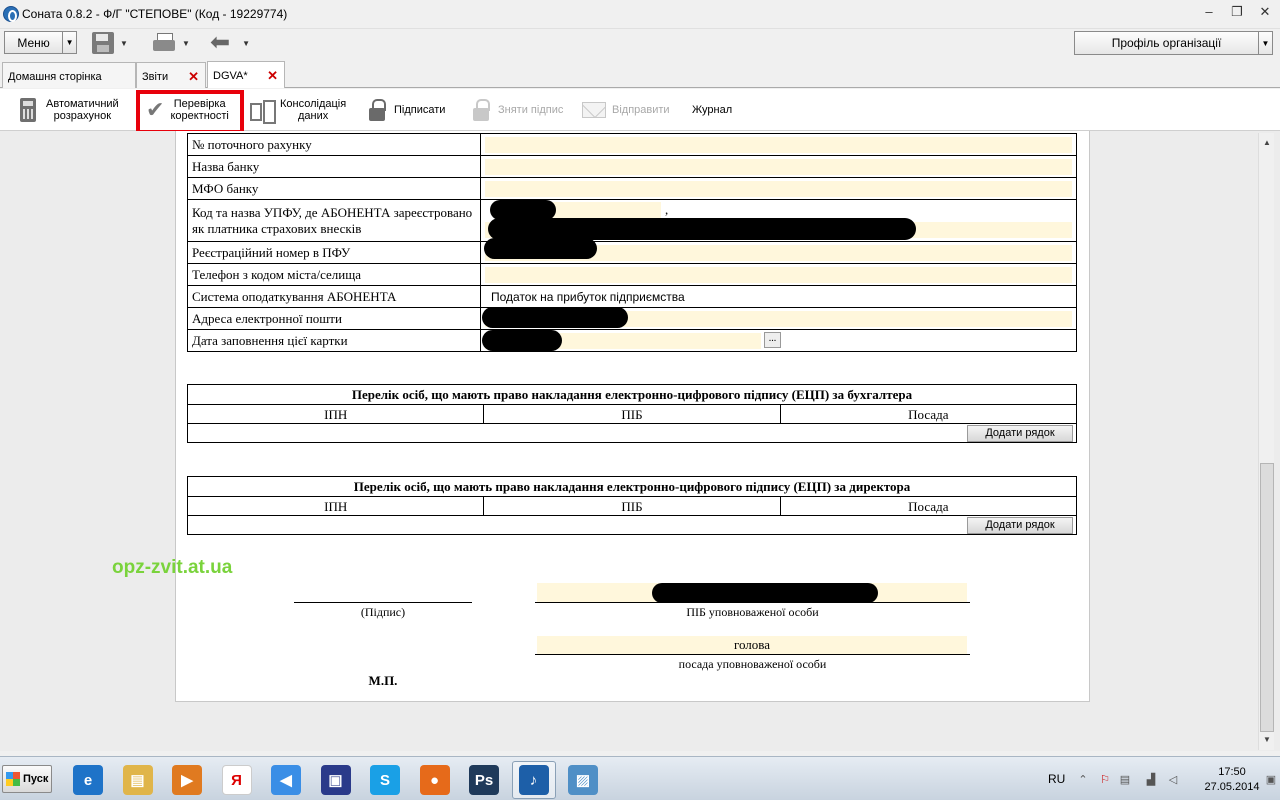 The width and height of the screenshot is (1280, 800). I want to click on tax-system-value: Податок на прибуток підприємства, so click(778, 296).